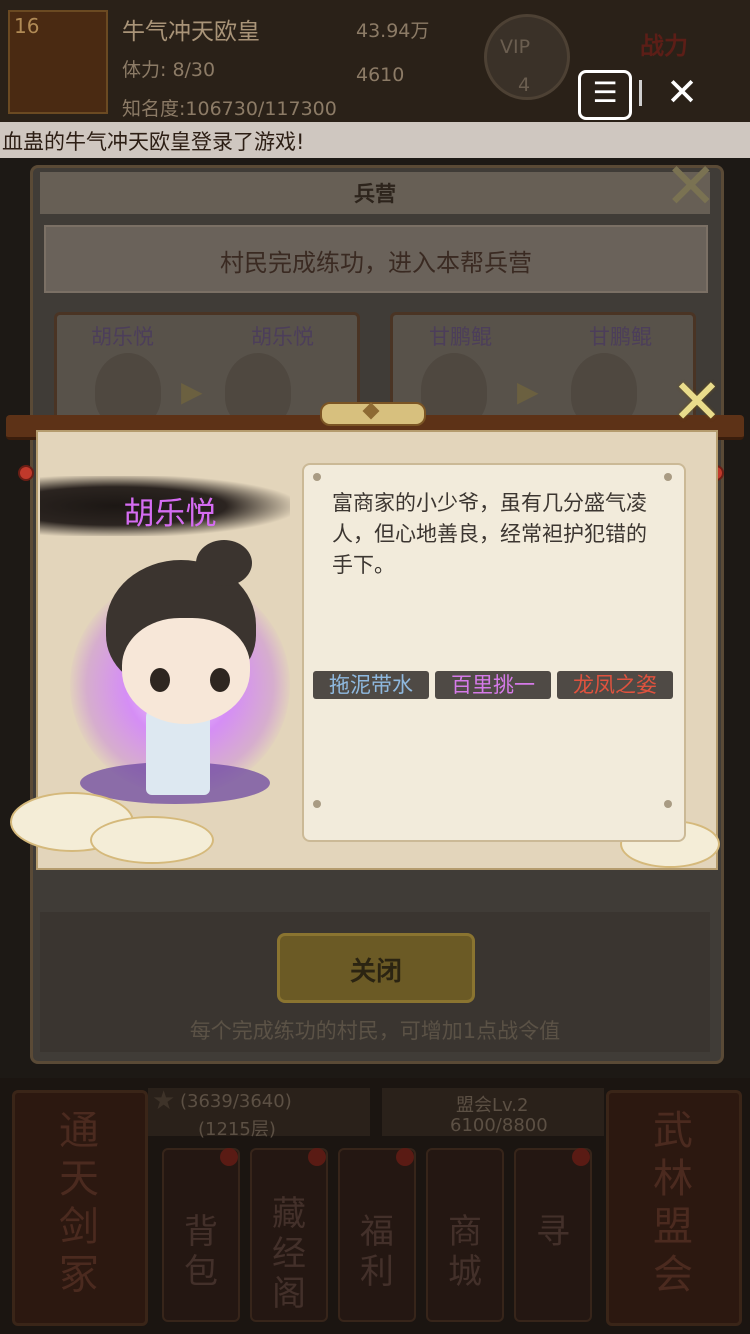 Image resolution: width=750 pixels, height=1334 pixels. I want to click on star-icon: ★, so click(164, 1101).